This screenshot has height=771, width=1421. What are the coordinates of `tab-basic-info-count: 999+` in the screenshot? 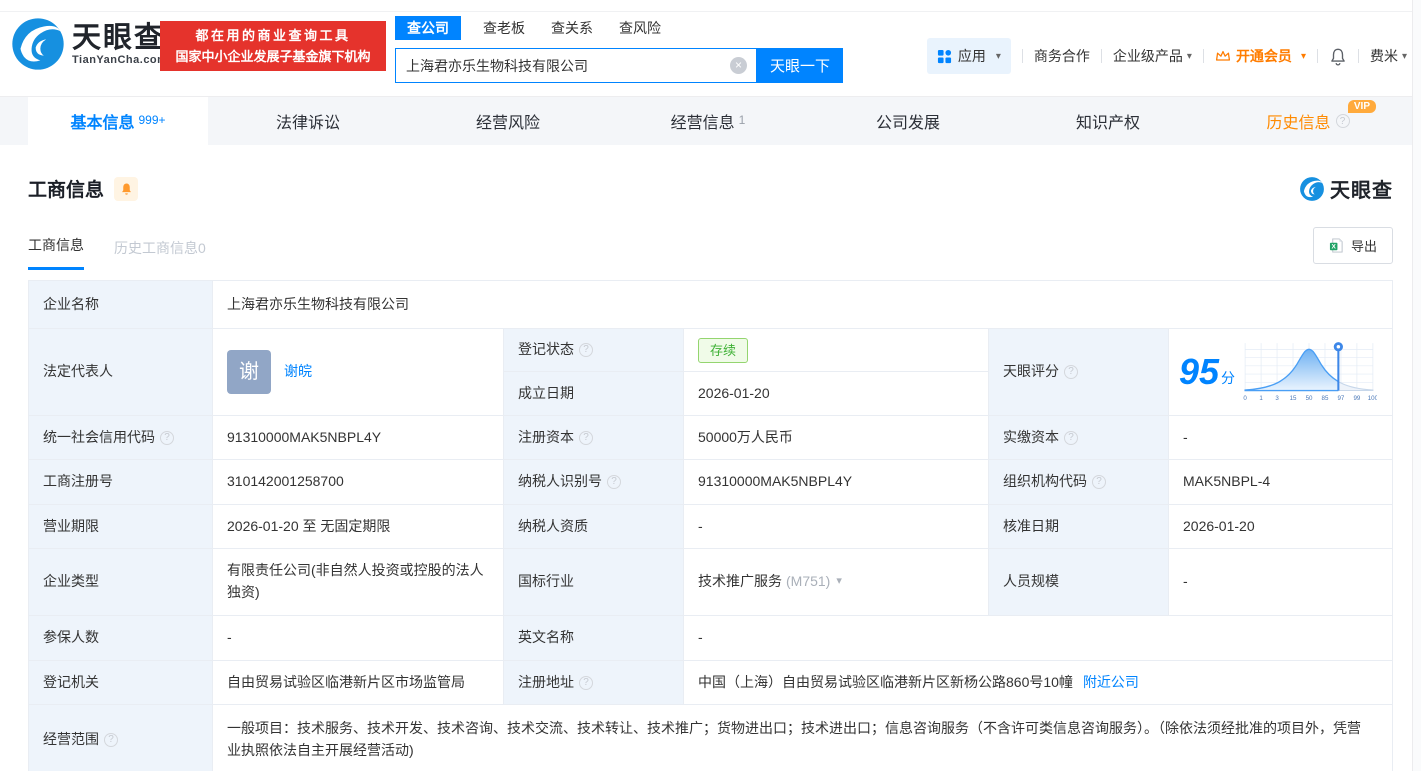 It's located at (152, 120).